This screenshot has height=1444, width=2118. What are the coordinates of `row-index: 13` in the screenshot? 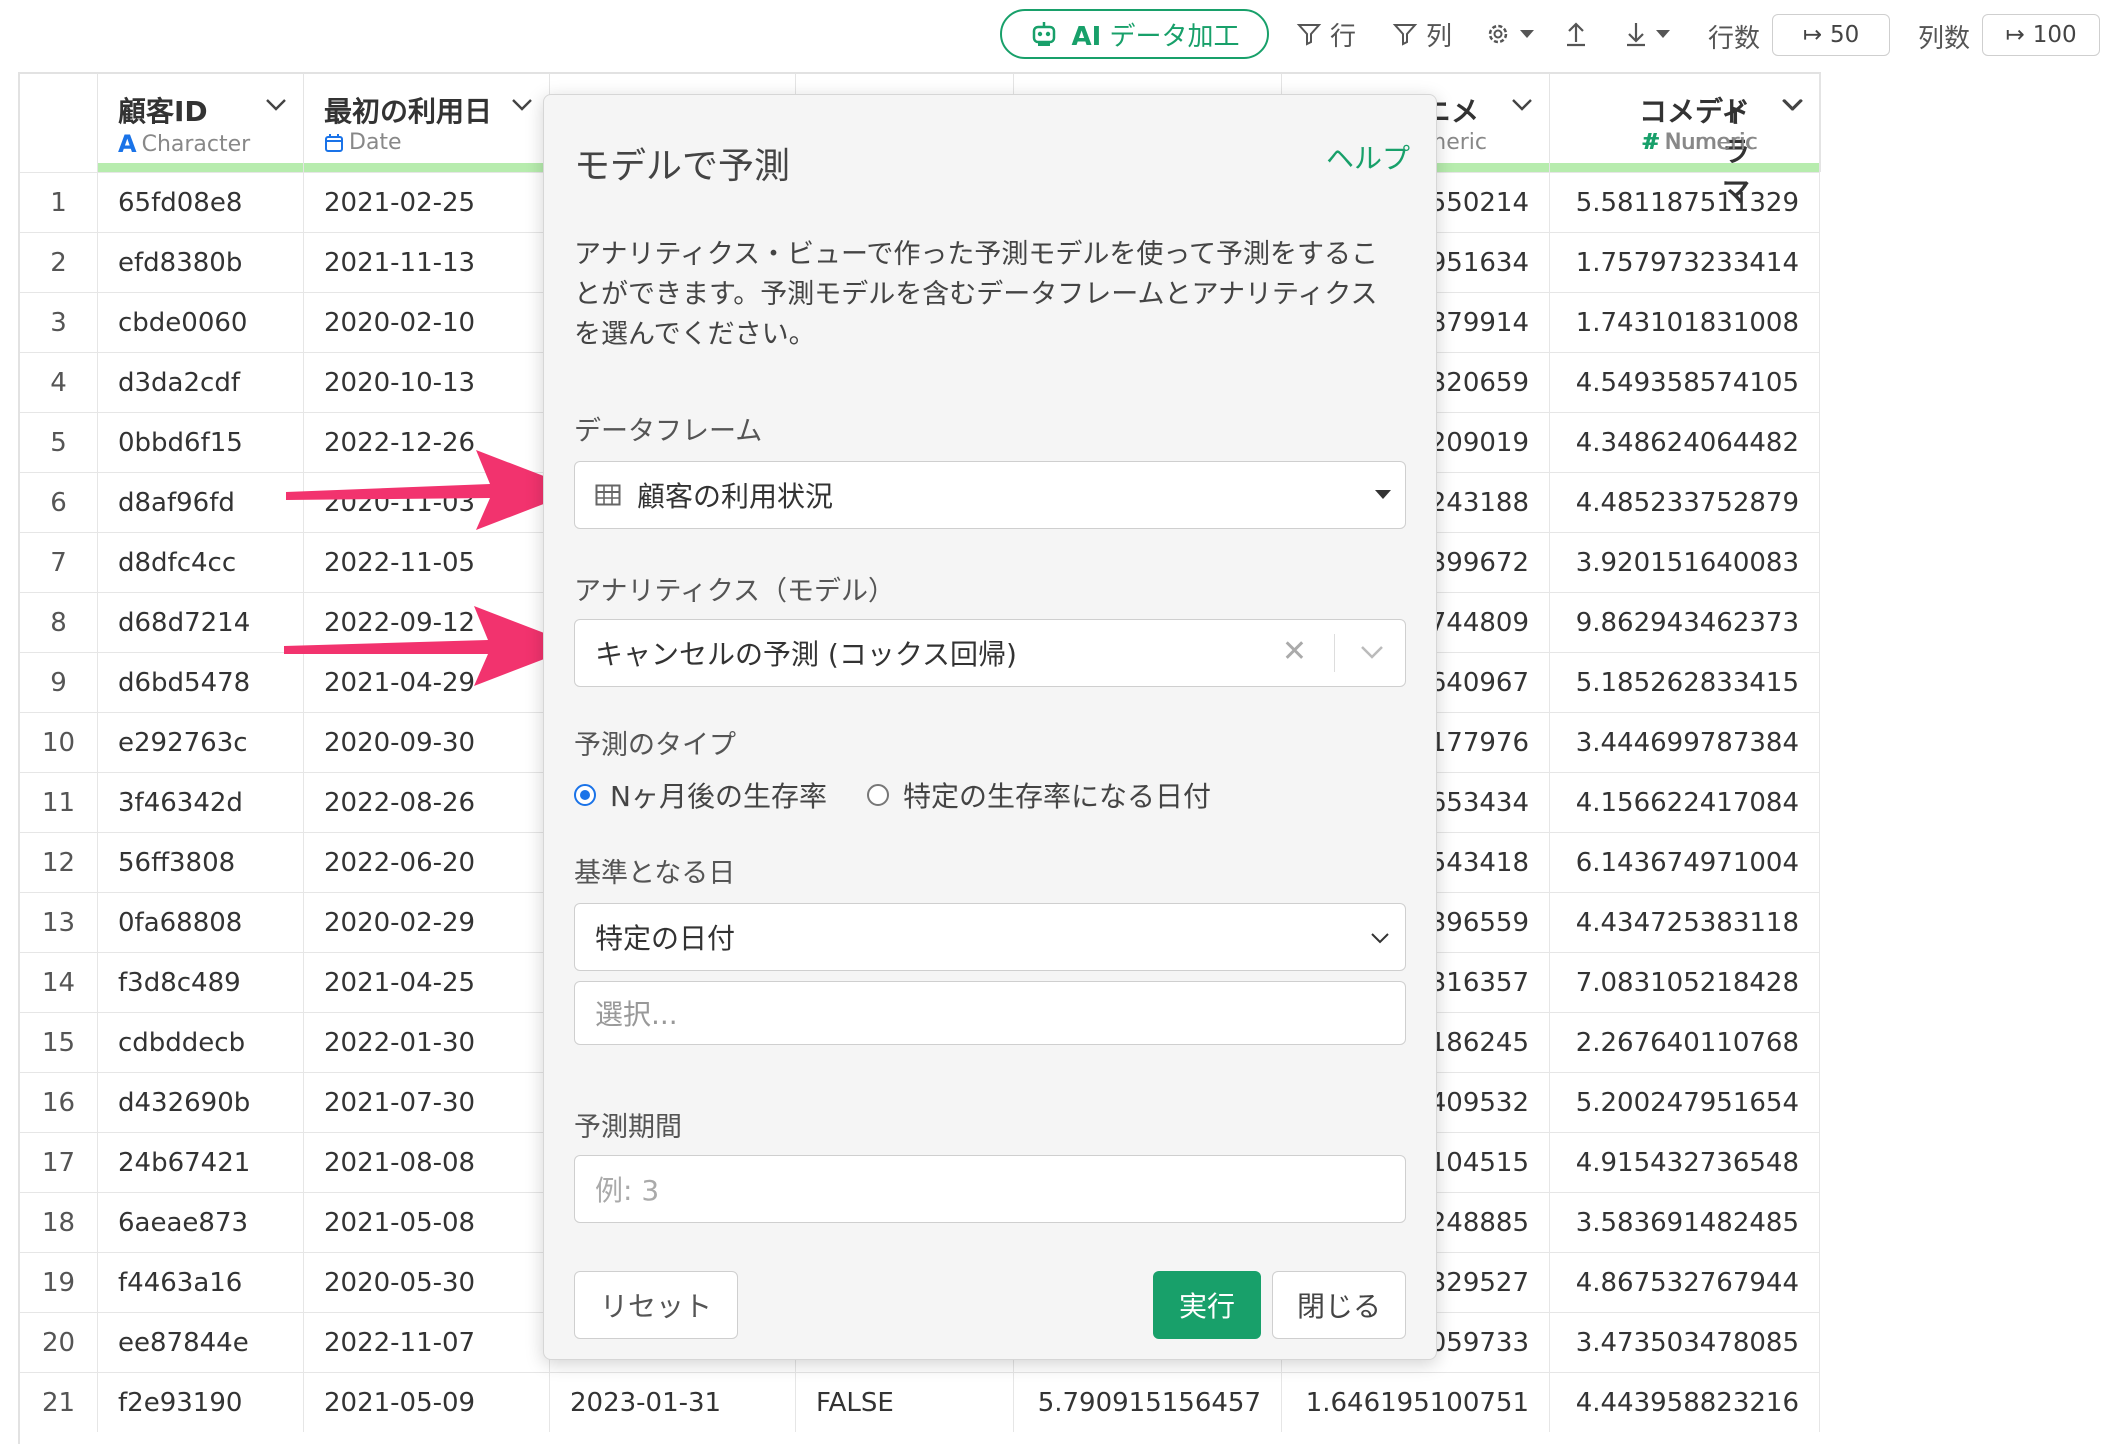 It's located at (59, 922).